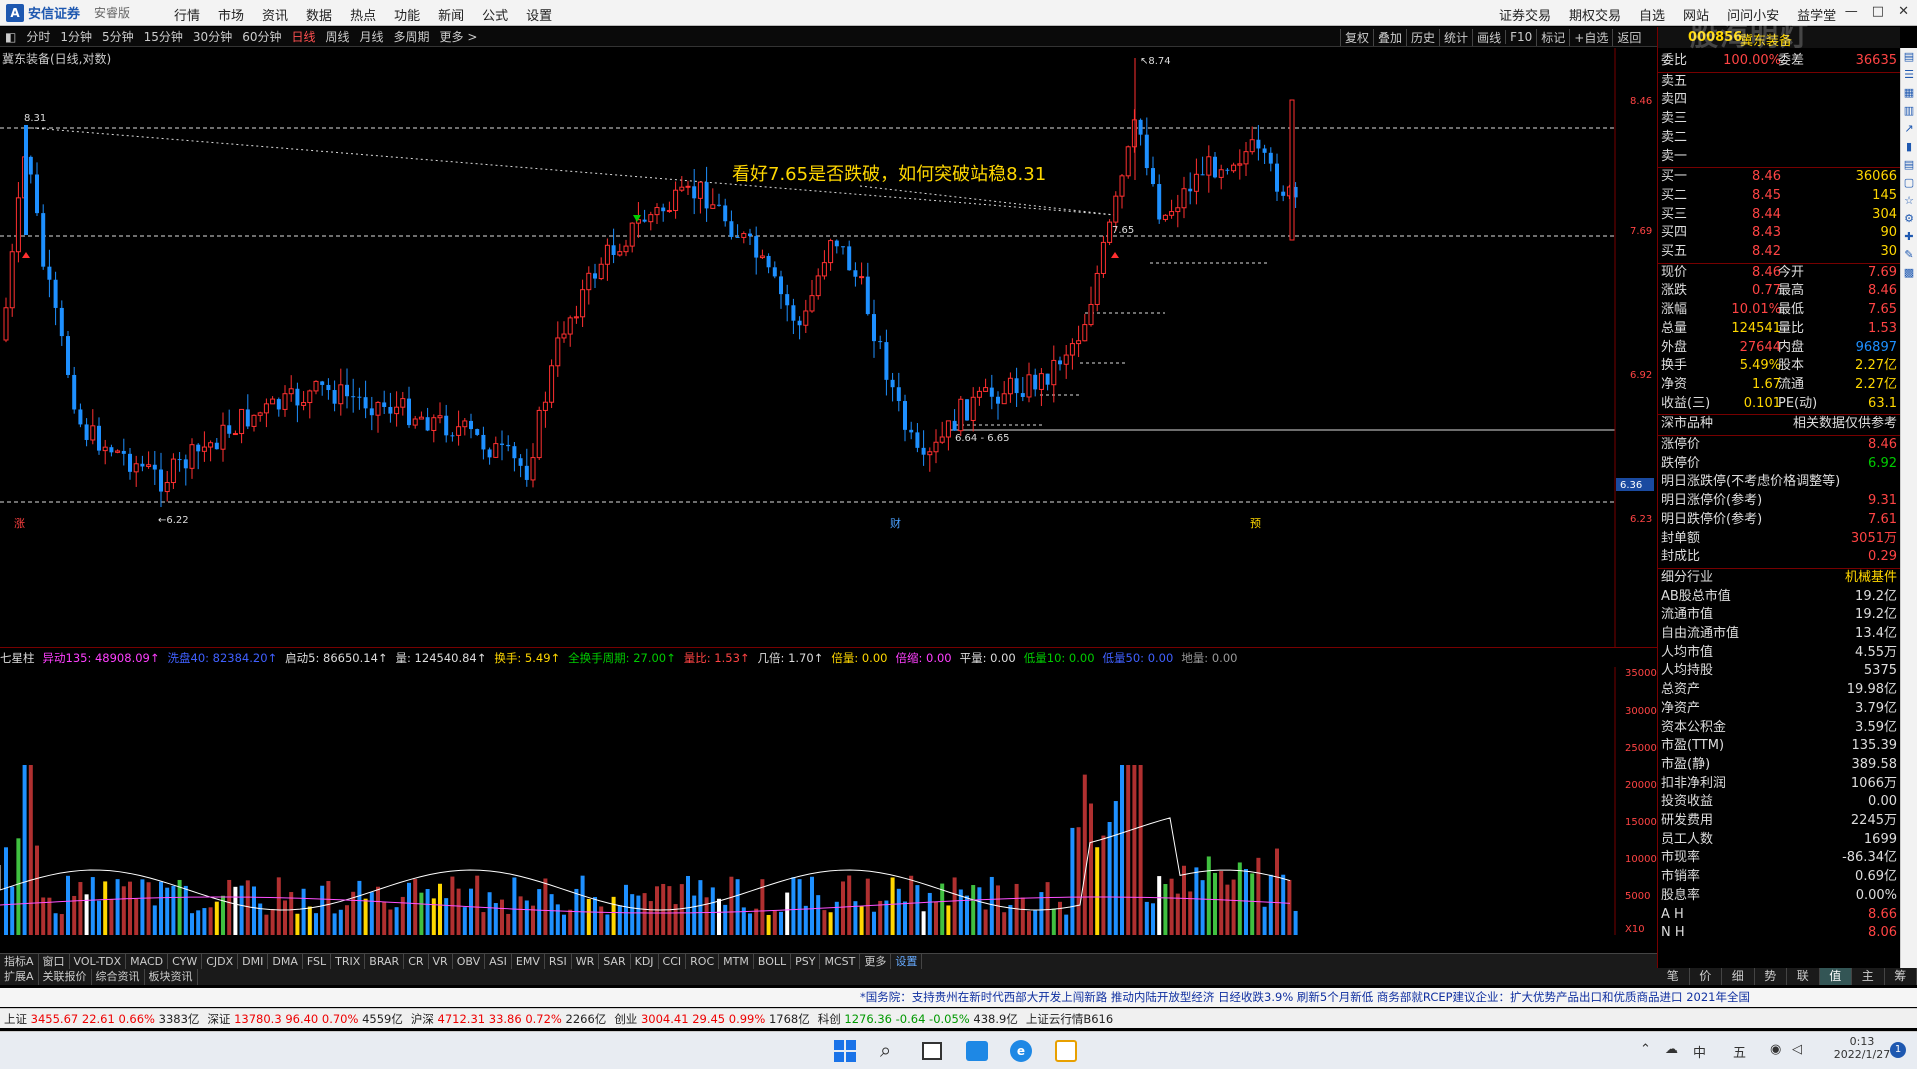  I want to click on indicator-tab-1: 窗口, so click(54, 961).